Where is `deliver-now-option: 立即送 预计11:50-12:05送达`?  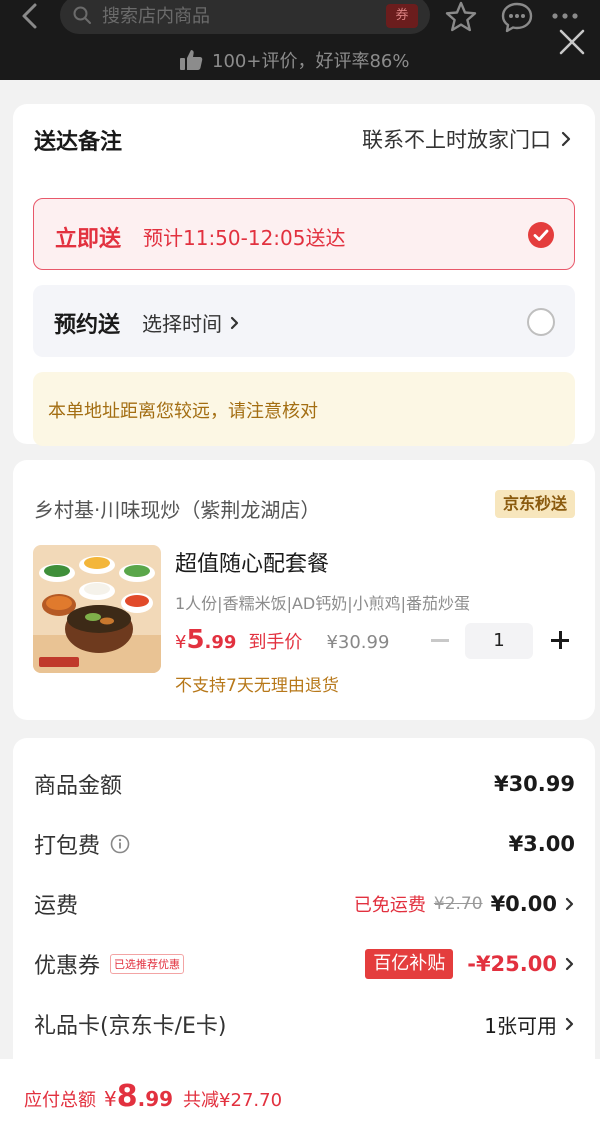
deliver-now-option: 立即送 预计11:50-12:05送达 is located at coordinates (304, 234).